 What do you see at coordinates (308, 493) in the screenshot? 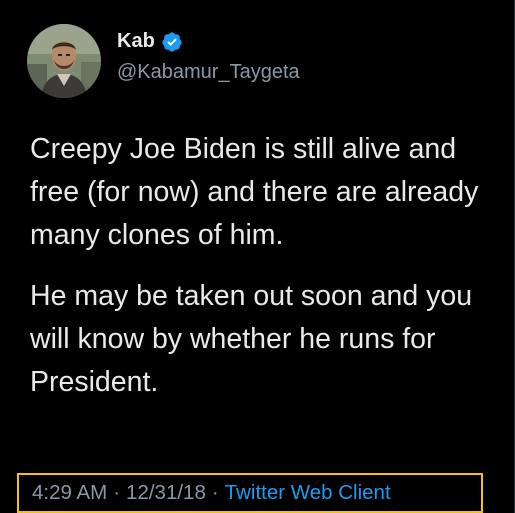
I see `tweet-client-link: Twitter Web Client` at bounding box center [308, 493].